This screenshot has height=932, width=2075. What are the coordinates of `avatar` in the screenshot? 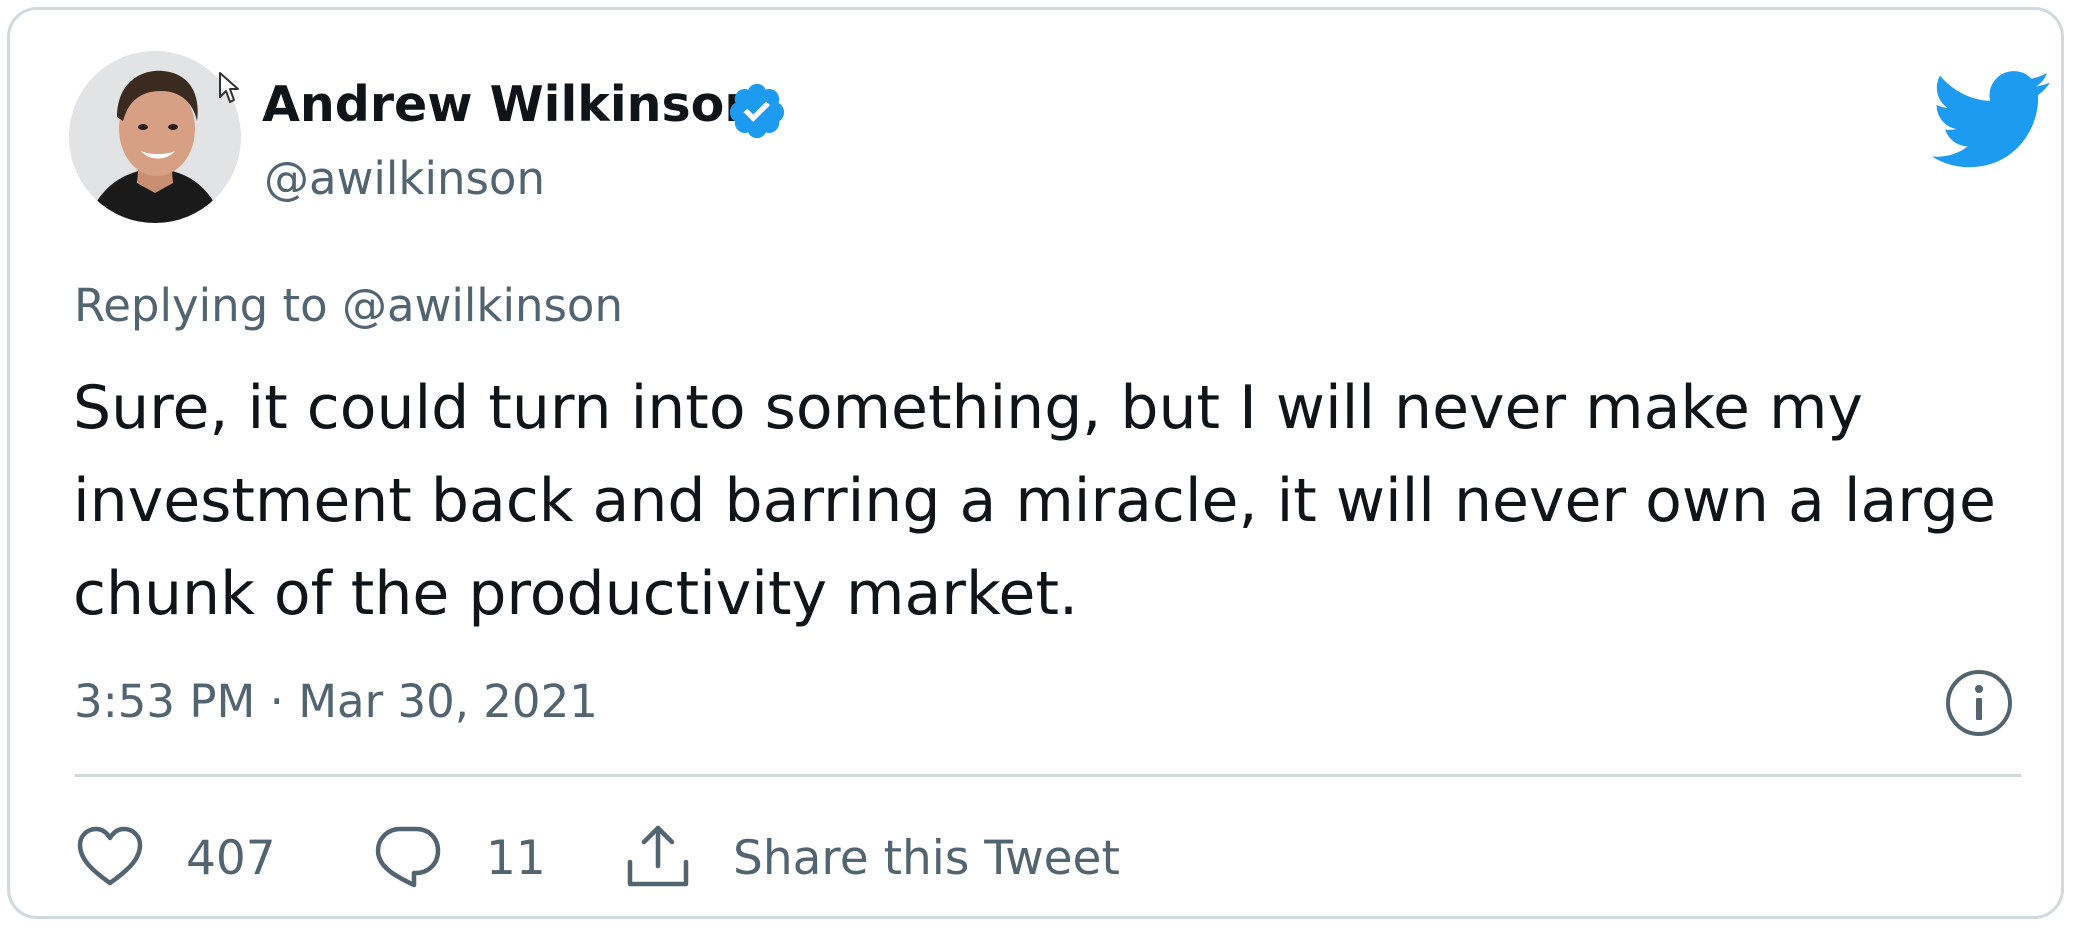 It's located at (155, 137).